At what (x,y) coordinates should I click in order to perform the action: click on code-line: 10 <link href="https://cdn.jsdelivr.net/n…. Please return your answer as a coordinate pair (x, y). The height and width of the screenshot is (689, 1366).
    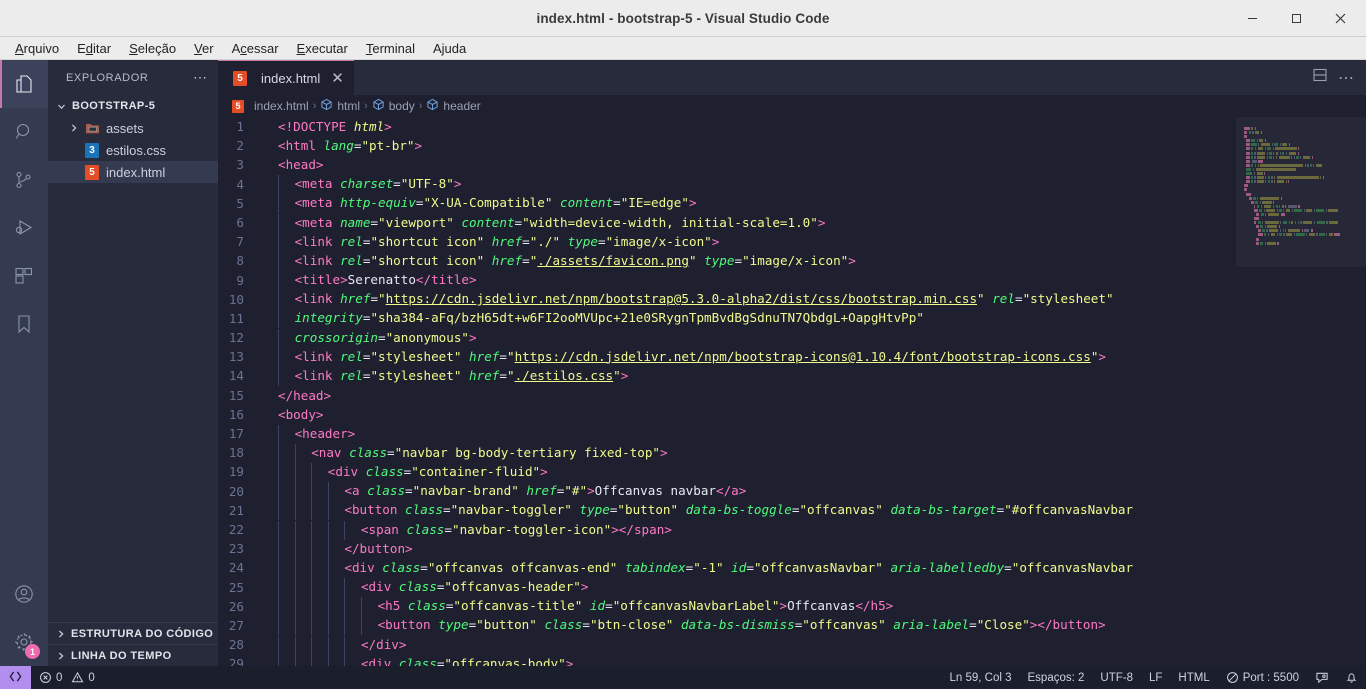
    Looking at the image, I should click on (727, 299).